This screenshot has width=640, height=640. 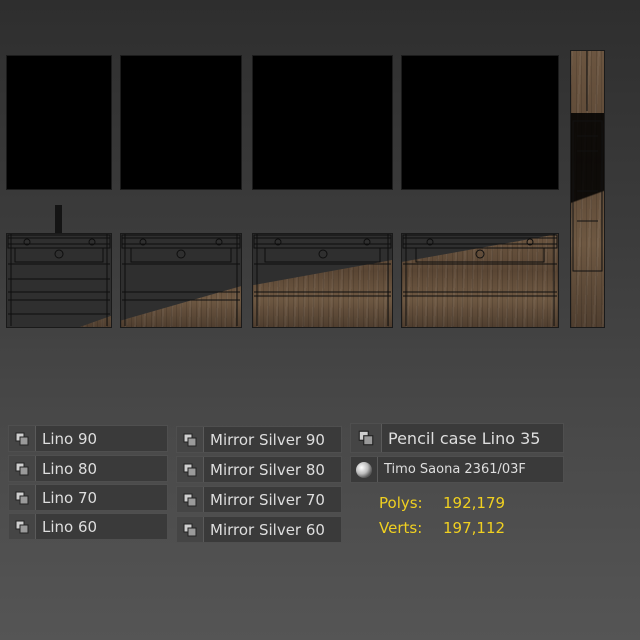 I want to click on list-item-lino-60: Lino 60, so click(x=88, y=526).